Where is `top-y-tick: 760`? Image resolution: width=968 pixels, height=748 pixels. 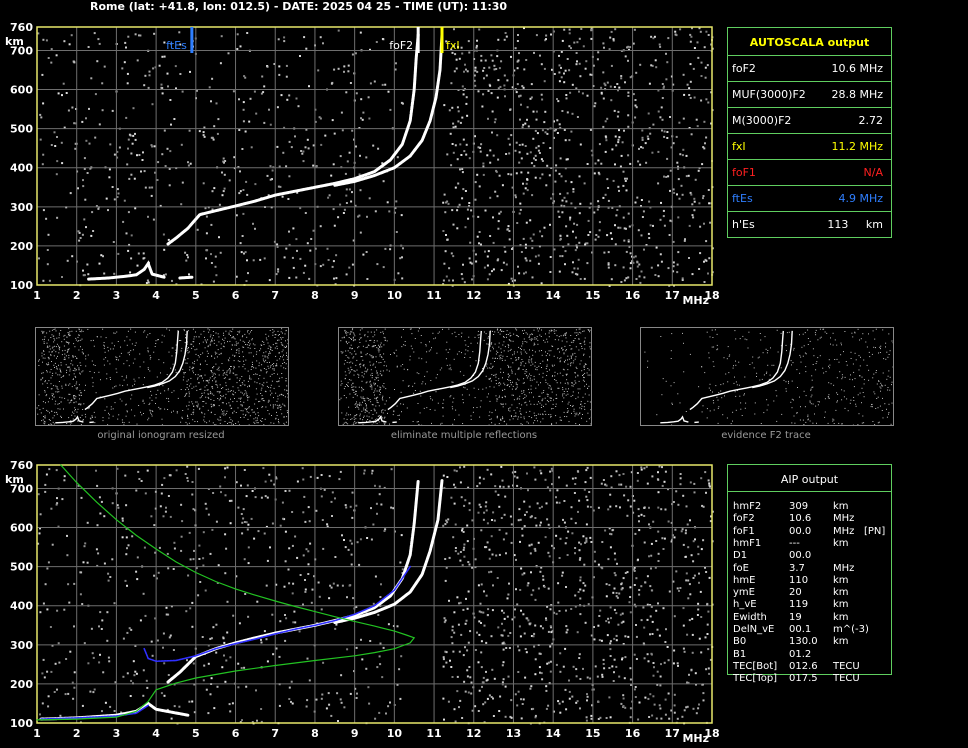
top-y-tick: 760 is located at coordinates (21, 27).